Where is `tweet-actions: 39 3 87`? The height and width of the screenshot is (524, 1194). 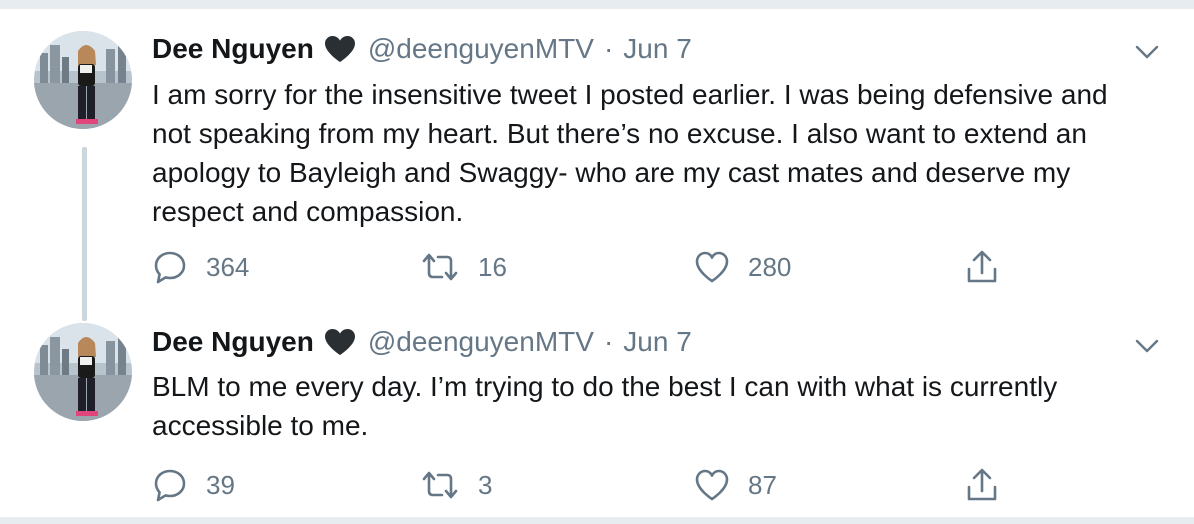
tweet-actions: 39 3 87 is located at coordinates (602, 485).